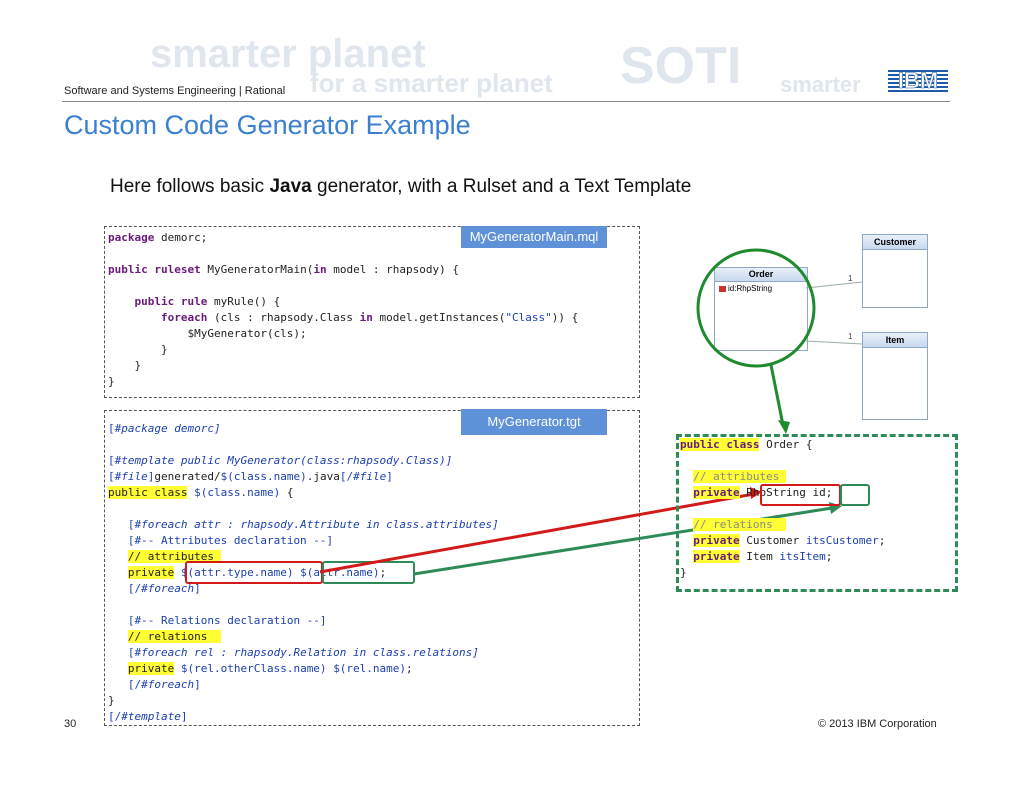  I want to click on circle-to-code-arrow, so click(777, 395).